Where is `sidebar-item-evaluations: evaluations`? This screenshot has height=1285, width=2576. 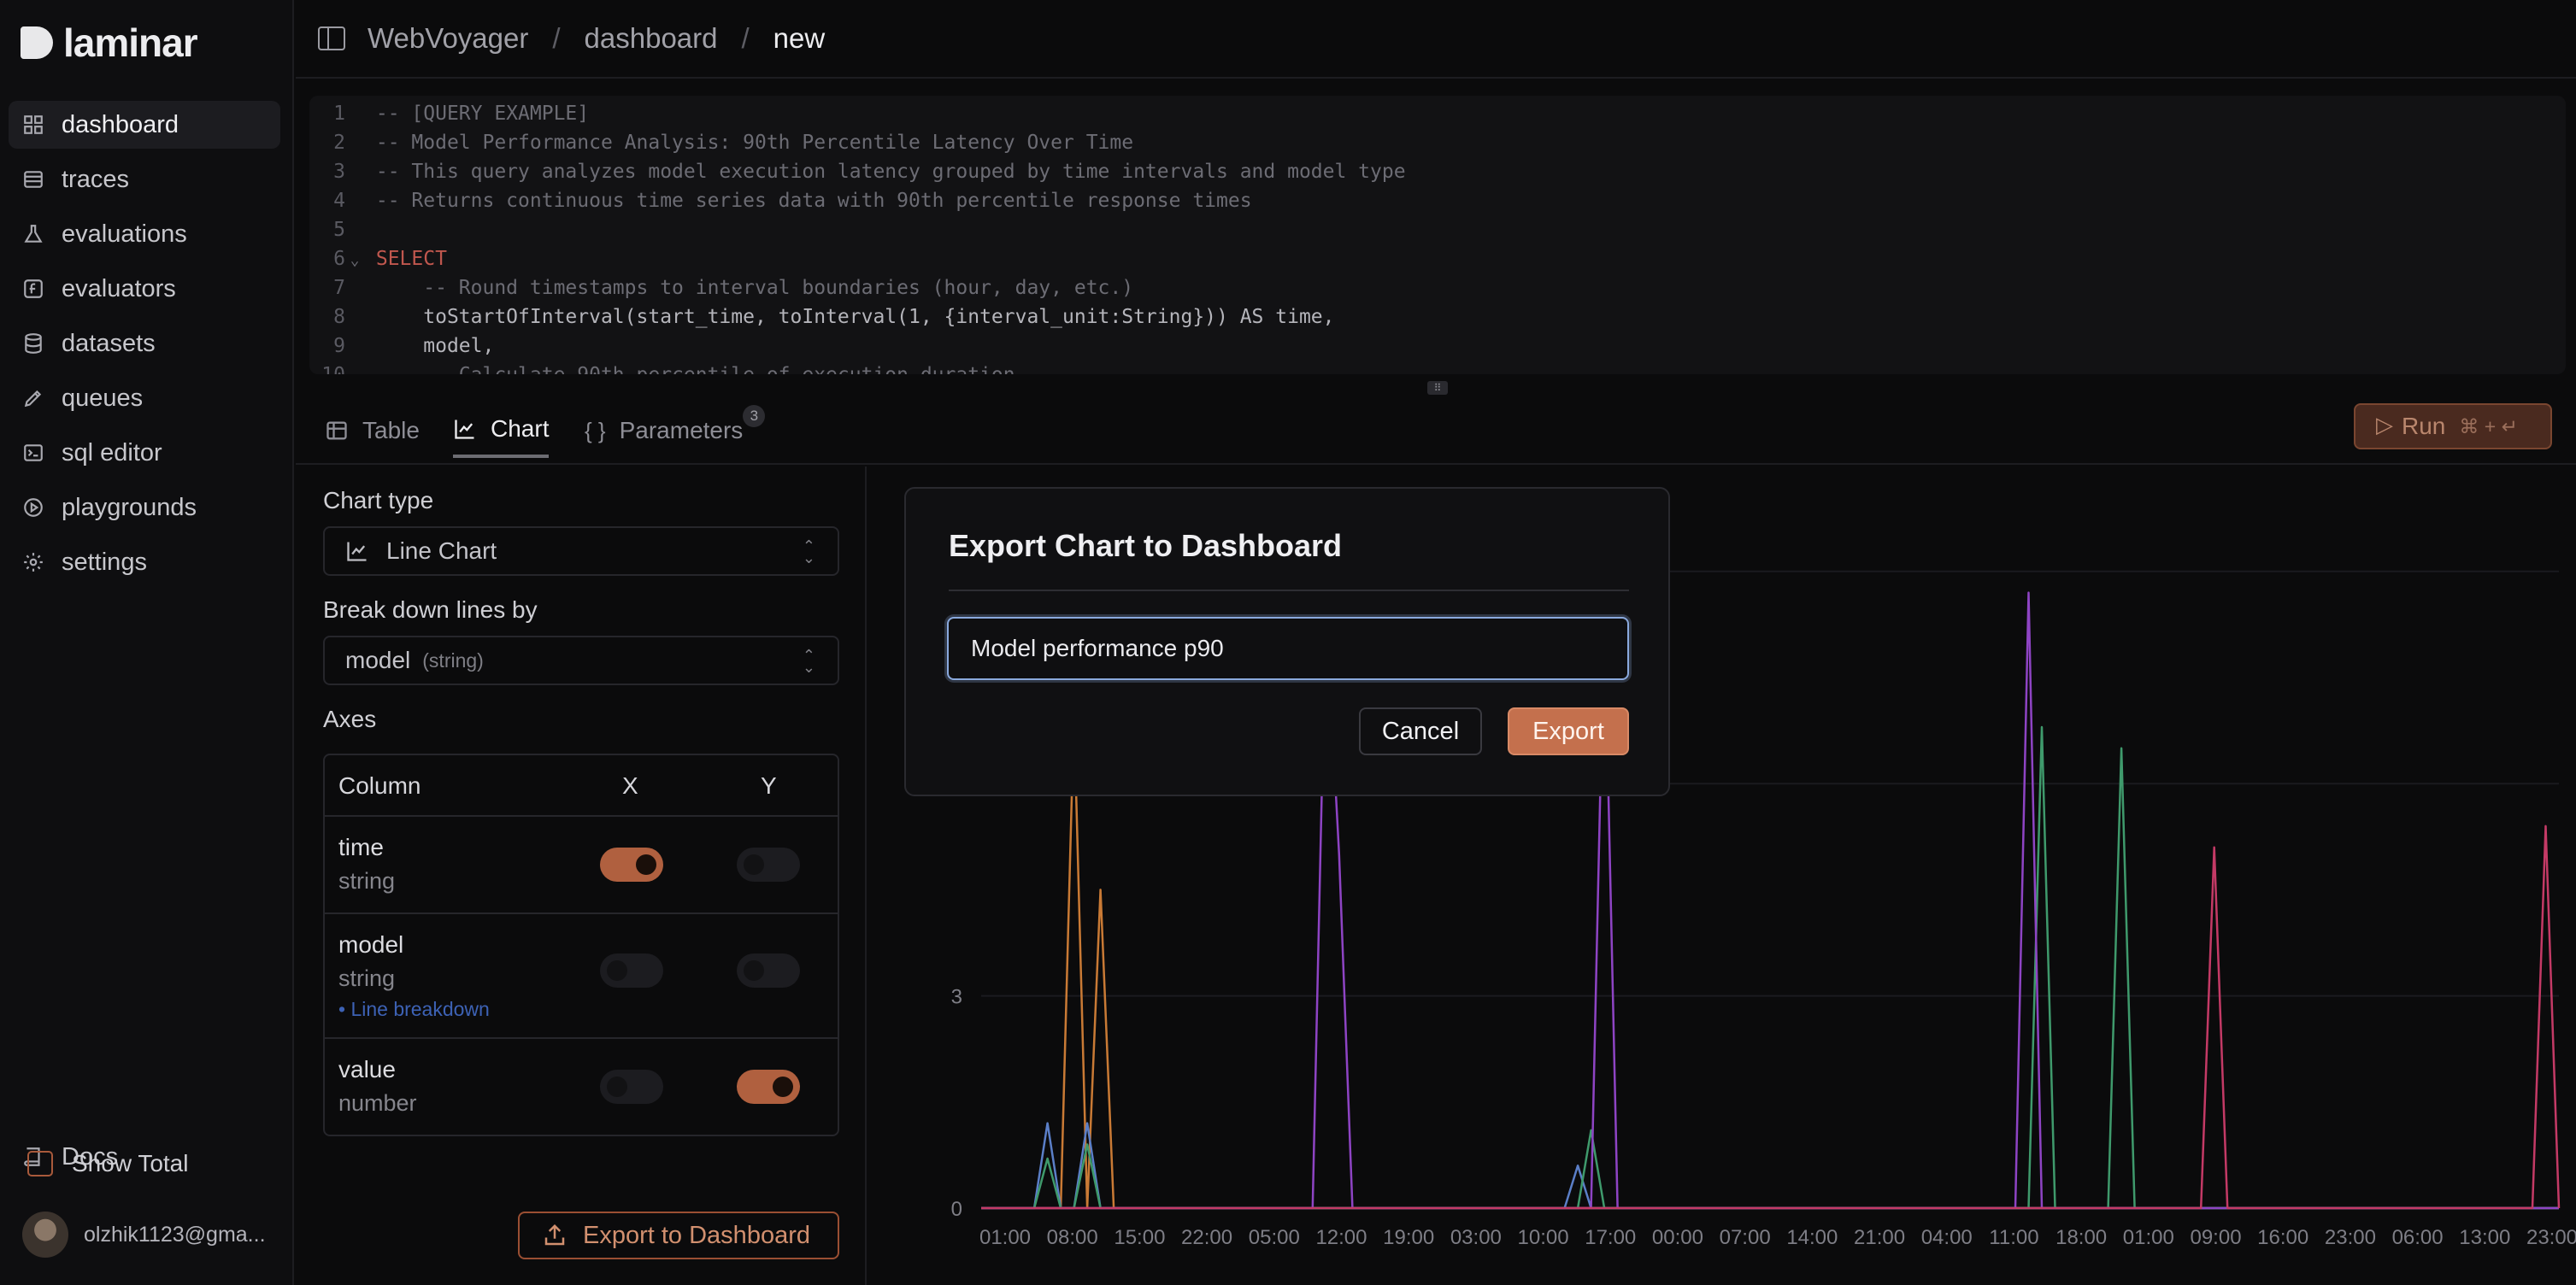 sidebar-item-evaluations: evaluations is located at coordinates (144, 234).